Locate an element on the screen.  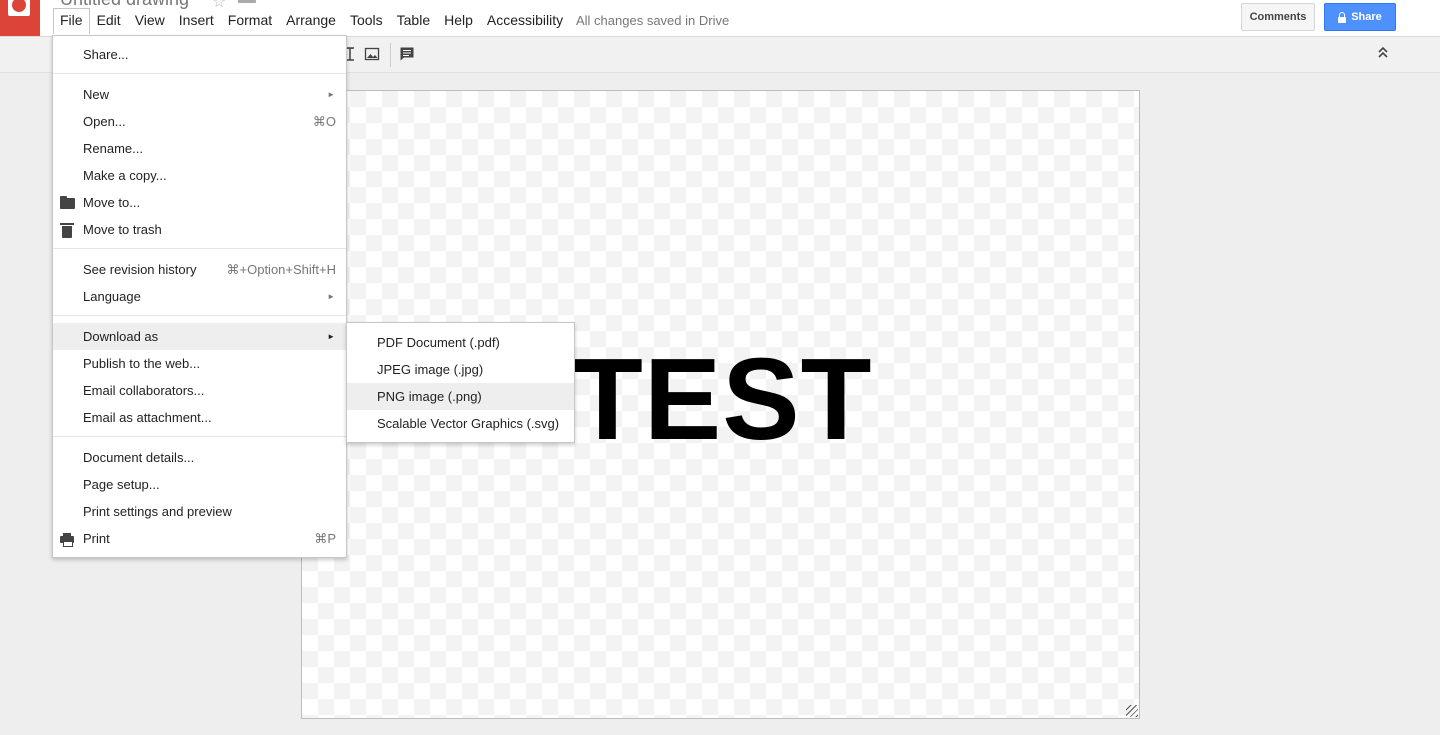
canvas-text: TEST is located at coordinates (722, 399).